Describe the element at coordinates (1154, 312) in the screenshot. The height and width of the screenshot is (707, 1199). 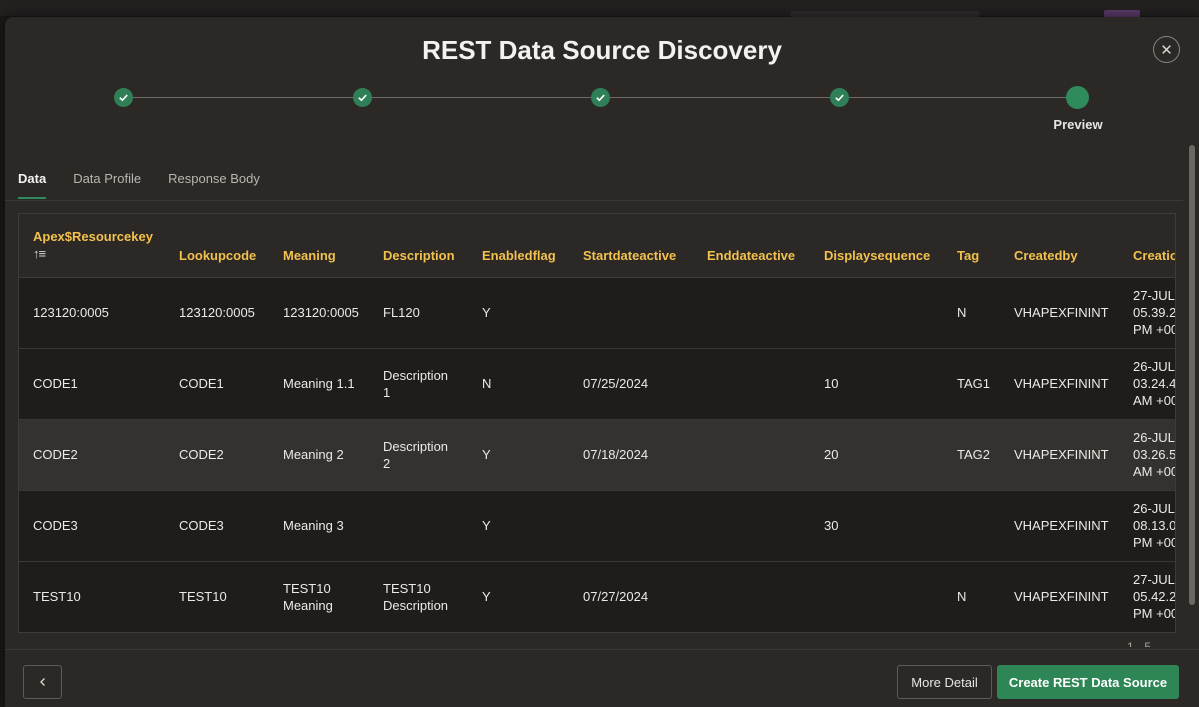
I see `cell-creation: 27-JUL 05.39.2 PM +00` at that location.